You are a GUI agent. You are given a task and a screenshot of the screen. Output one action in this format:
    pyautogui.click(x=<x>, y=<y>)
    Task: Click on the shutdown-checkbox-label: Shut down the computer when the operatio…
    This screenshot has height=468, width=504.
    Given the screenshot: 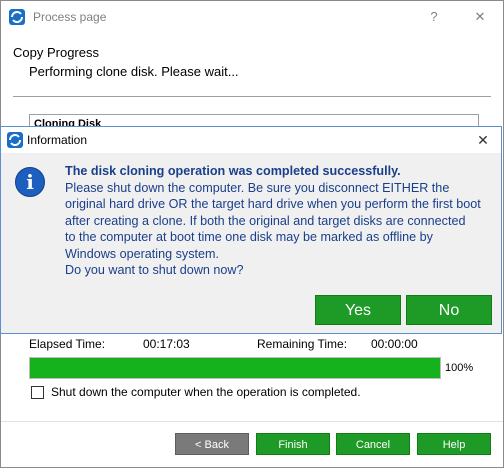 What is the action you would take?
    pyautogui.click(x=206, y=392)
    